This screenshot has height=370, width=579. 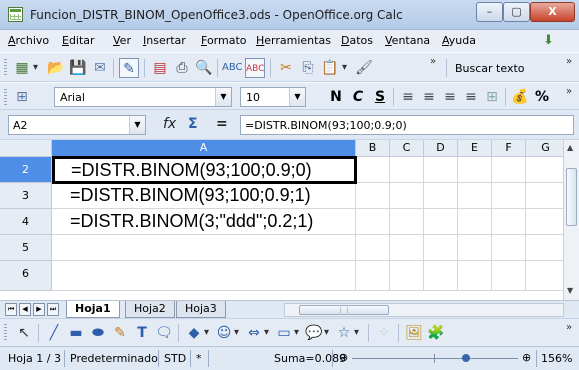 What do you see at coordinates (344, 67) in the screenshot?
I see `paste-dropdown-chevron-icon: ▾` at bounding box center [344, 67].